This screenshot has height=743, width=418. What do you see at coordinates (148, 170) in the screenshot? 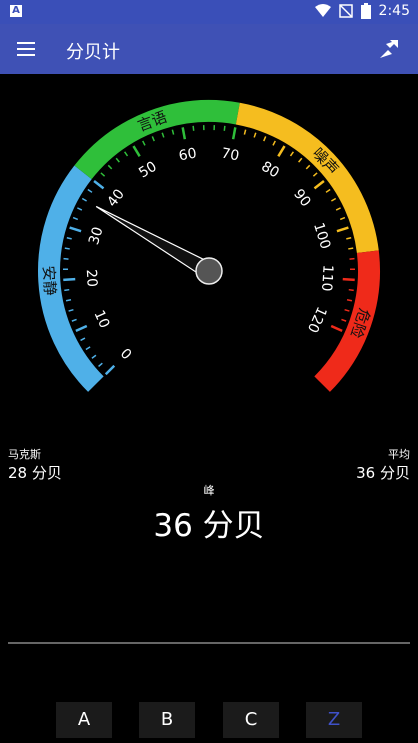
I see `gauge-tick-label: 50` at bounding box center [148, 170].